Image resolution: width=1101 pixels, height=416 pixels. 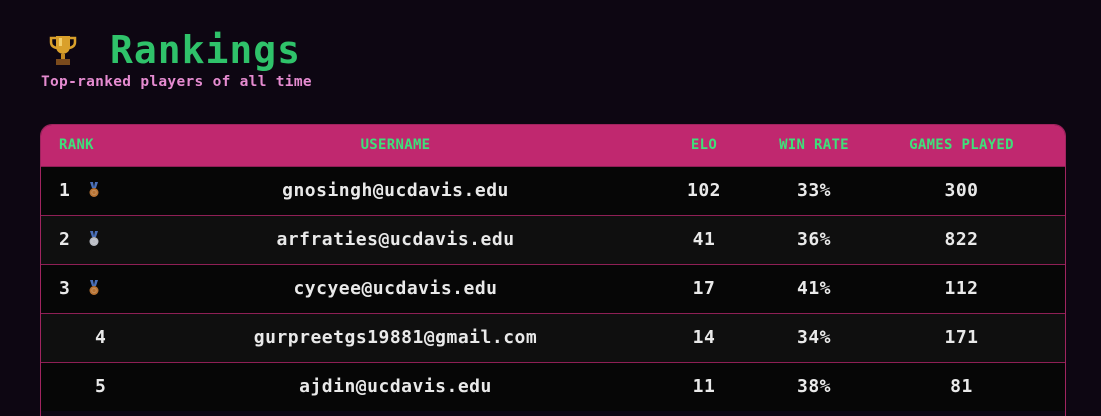 I want to click on column-header-rank: RANK, so click(x=97, y=145).